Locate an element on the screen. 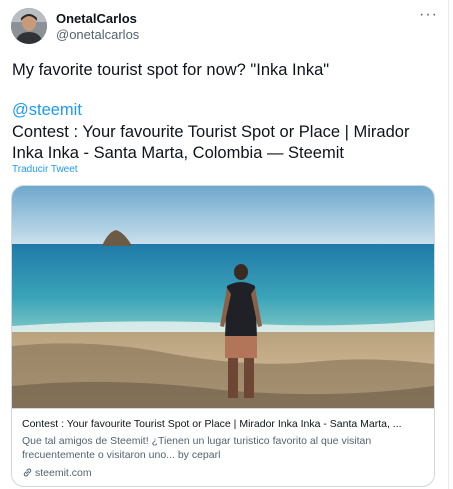 Image resolution: width=453 pixels, height=489 pixels. author-handle: @onetalcarlos is located at coordinates (97, 34).